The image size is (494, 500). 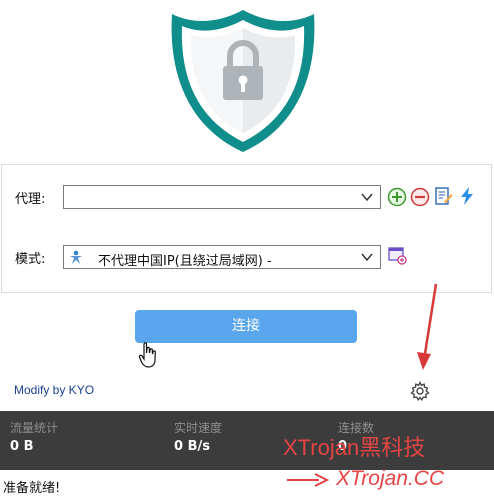 What do you see at coordinates (443, 196) in the screenshot?
I see `edit-note-icon` at bounding box center [443, 196].